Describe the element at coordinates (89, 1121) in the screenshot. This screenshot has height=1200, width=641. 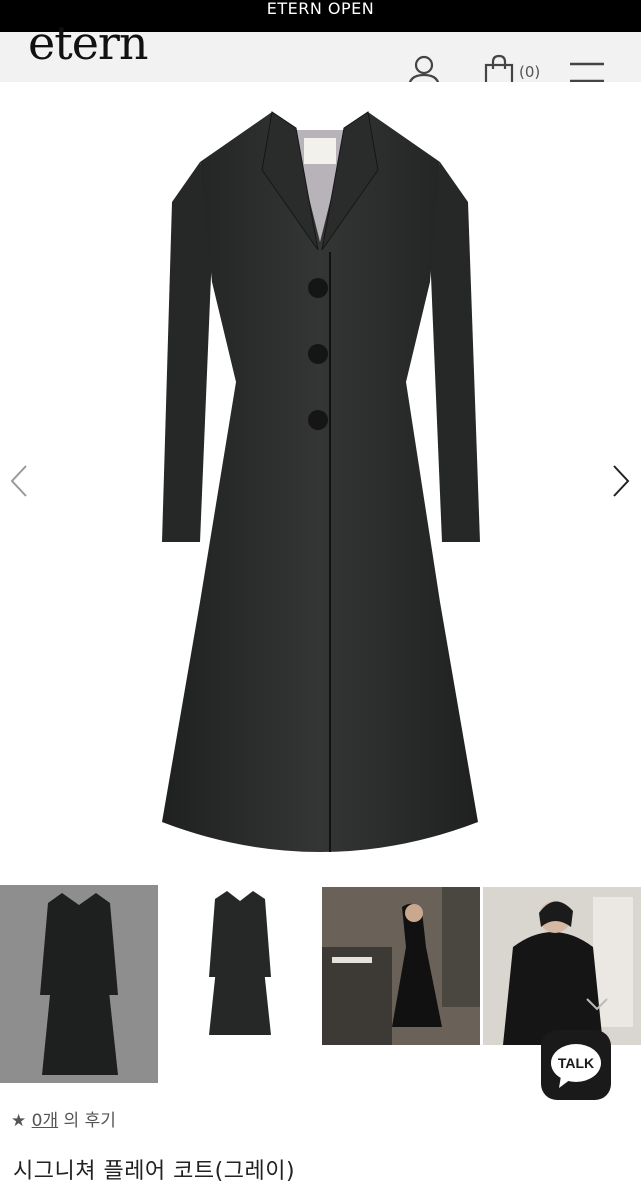
I see `review-suffix: 의 후기` at that location.